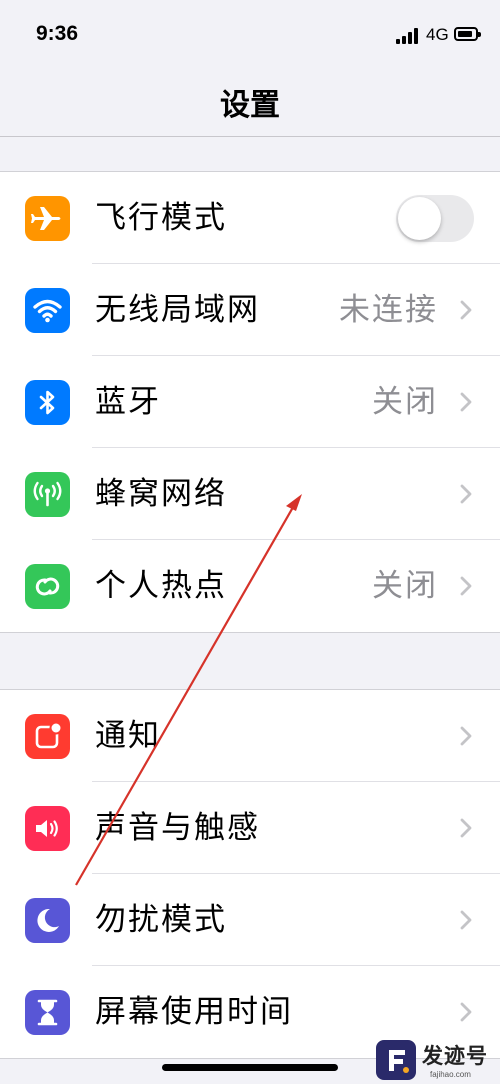  Describe the element at coordinates (455, 1056) in the screenshot. I see `watermark-name: 发迹号` at that location.